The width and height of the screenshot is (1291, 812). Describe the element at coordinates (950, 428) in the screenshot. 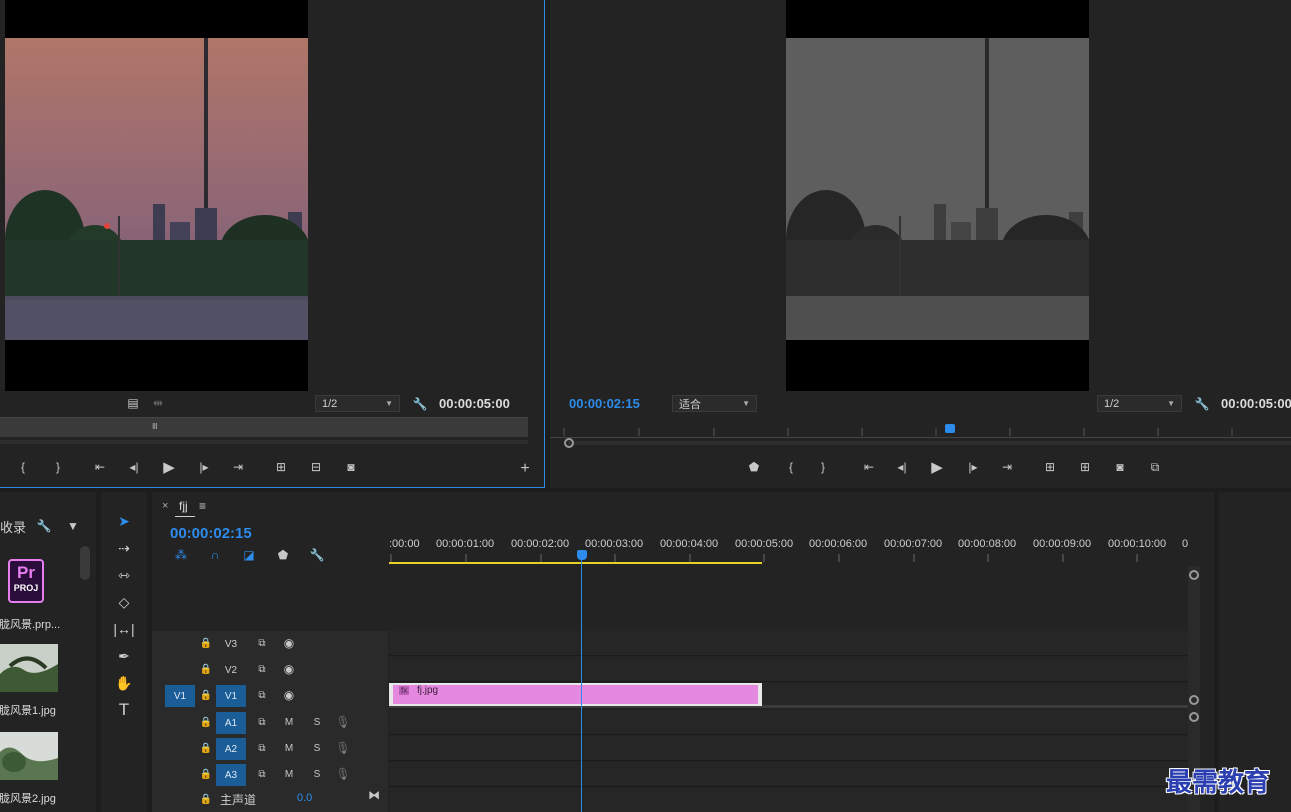

I see `program-playhead` at that location.